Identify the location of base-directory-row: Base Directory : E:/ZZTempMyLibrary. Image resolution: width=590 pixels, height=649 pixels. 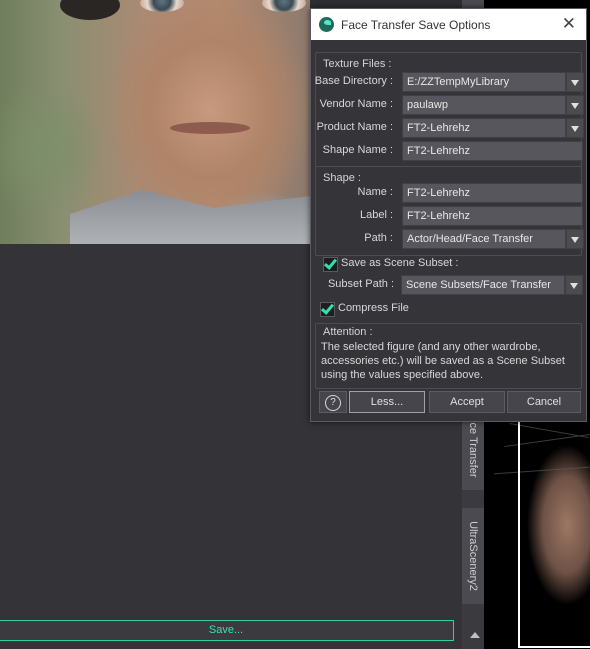
(449, 82).